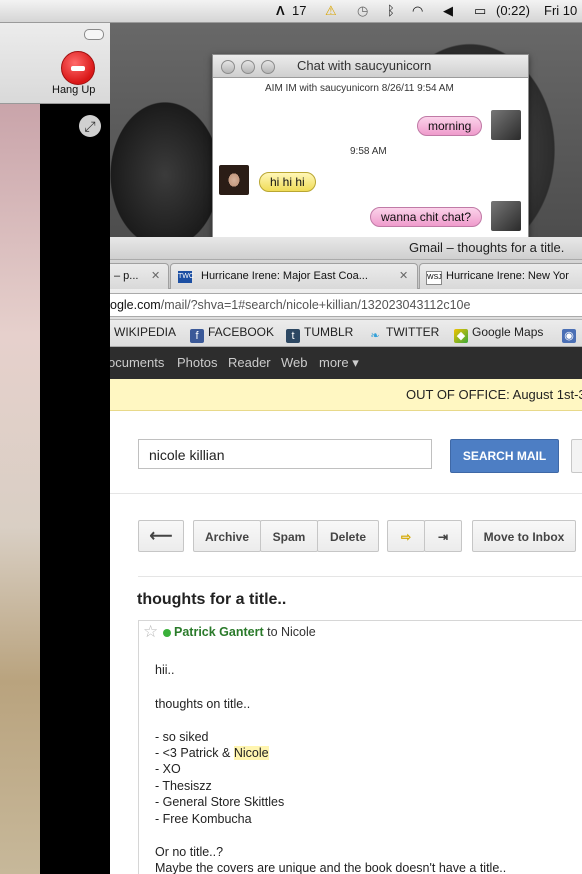 Image resolution: width=582 pixels, height=874 pixels. Describe the element at coordinates (461, 336) in the screenshot. I see `google-maps-icon: ◆` at that location.